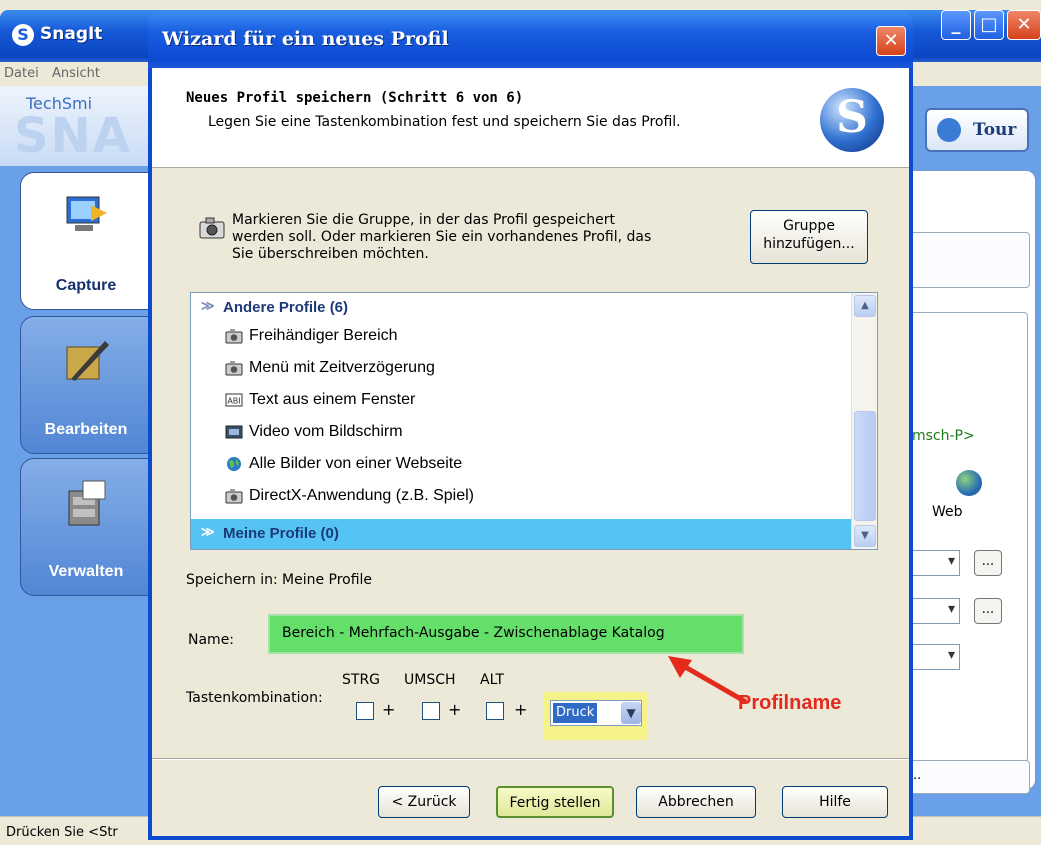  What do you see at coordinates (631, 713) in the screenshot?
I see `chevron-down-icon: ▼` at bounding box center [631, 713].